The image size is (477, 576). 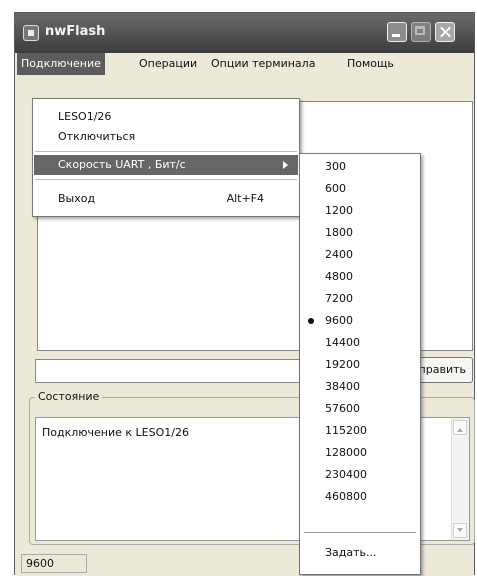 I want to click on baud-rate-item: 230400, so click(x=360, y=475).